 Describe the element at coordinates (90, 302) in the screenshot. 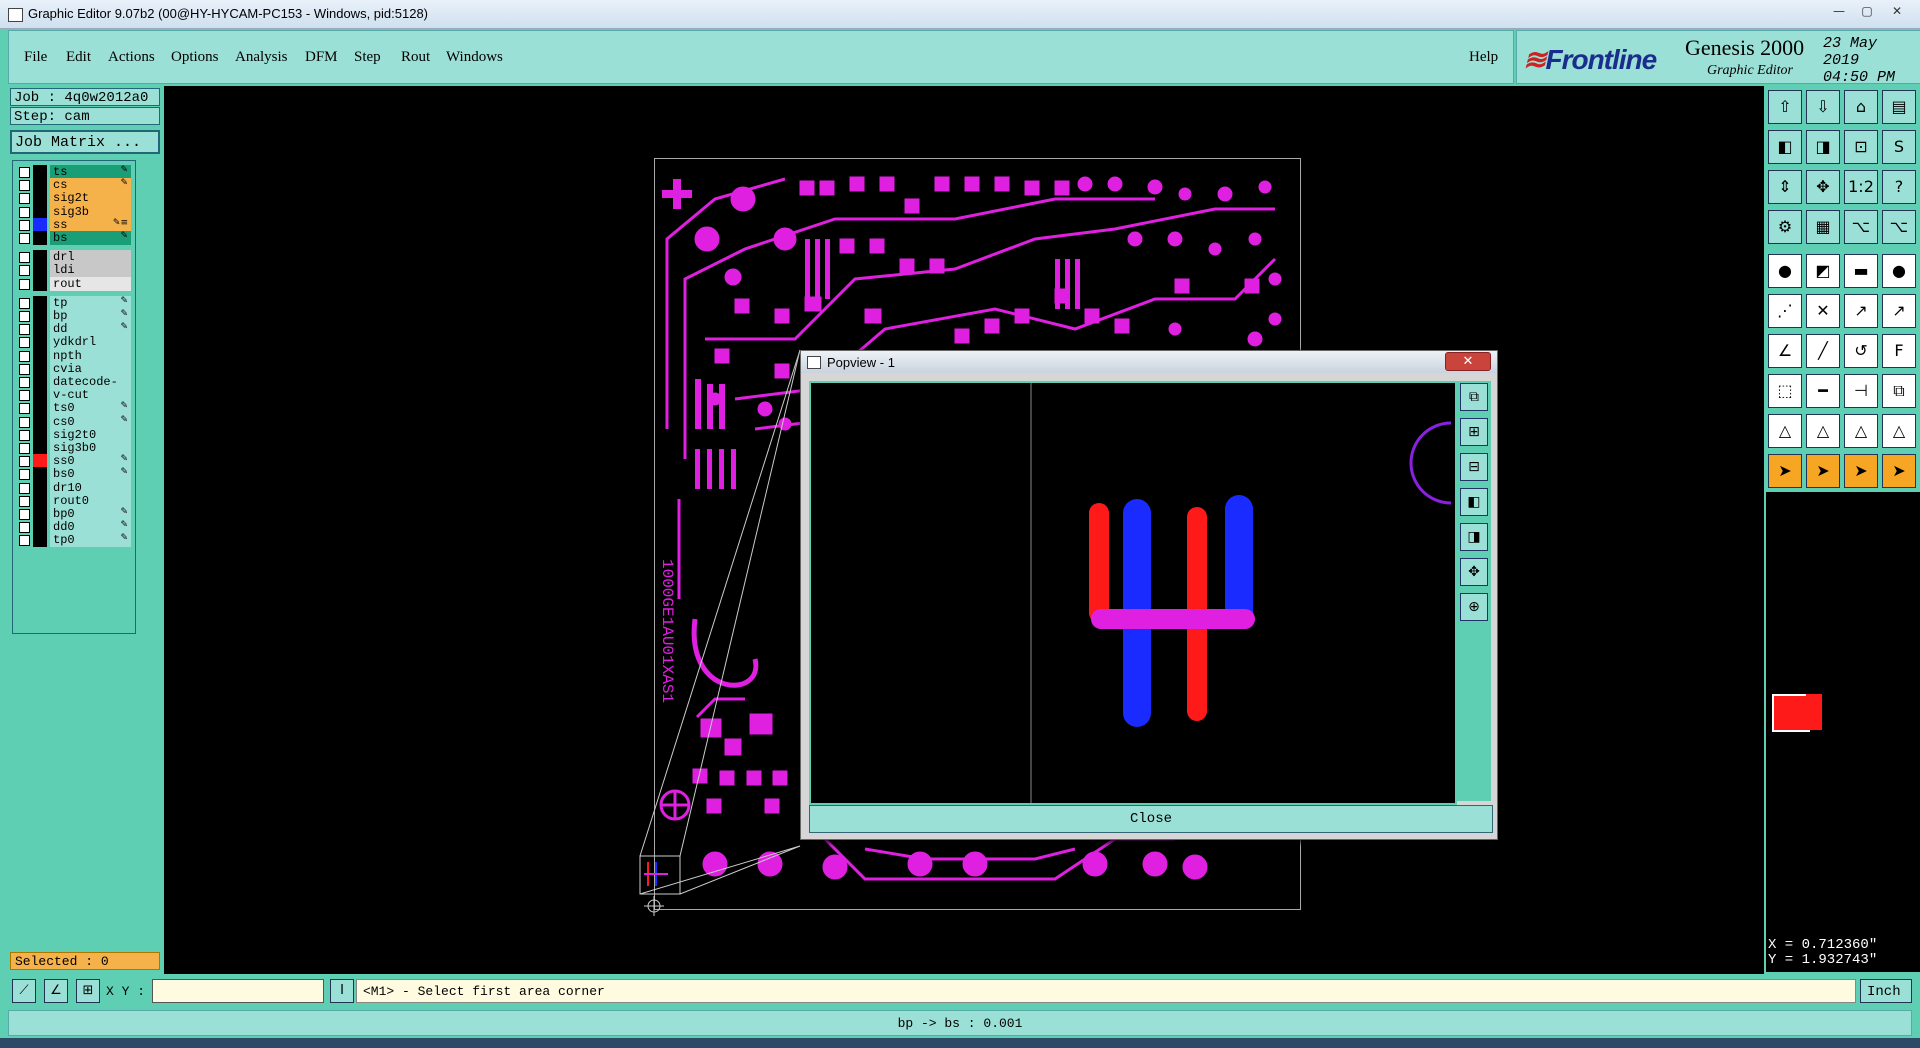

I see `layer-name: tp ✎` at that location.